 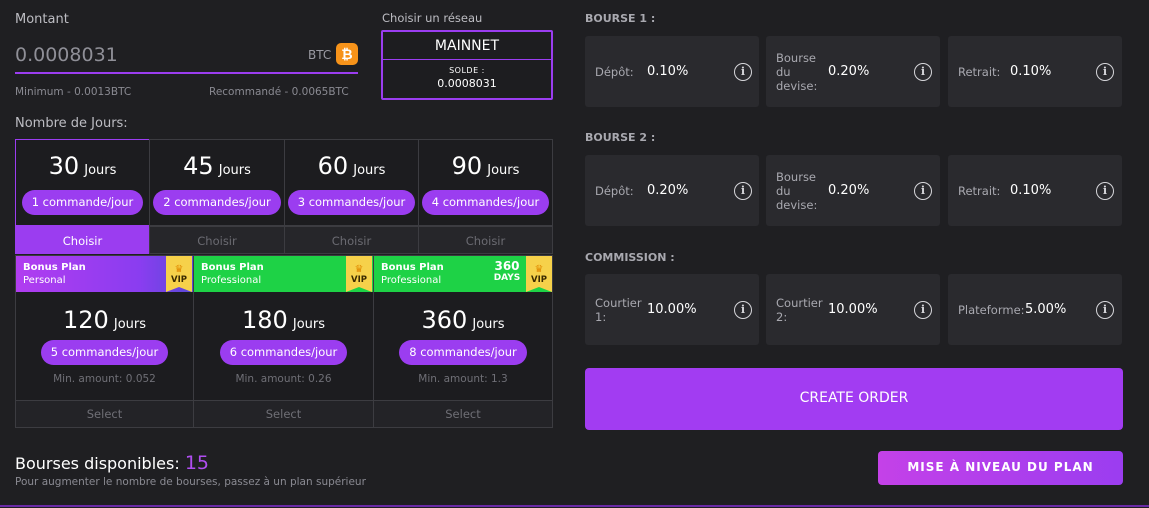 I want to click on amount-underline, so click(x=186, y=73).